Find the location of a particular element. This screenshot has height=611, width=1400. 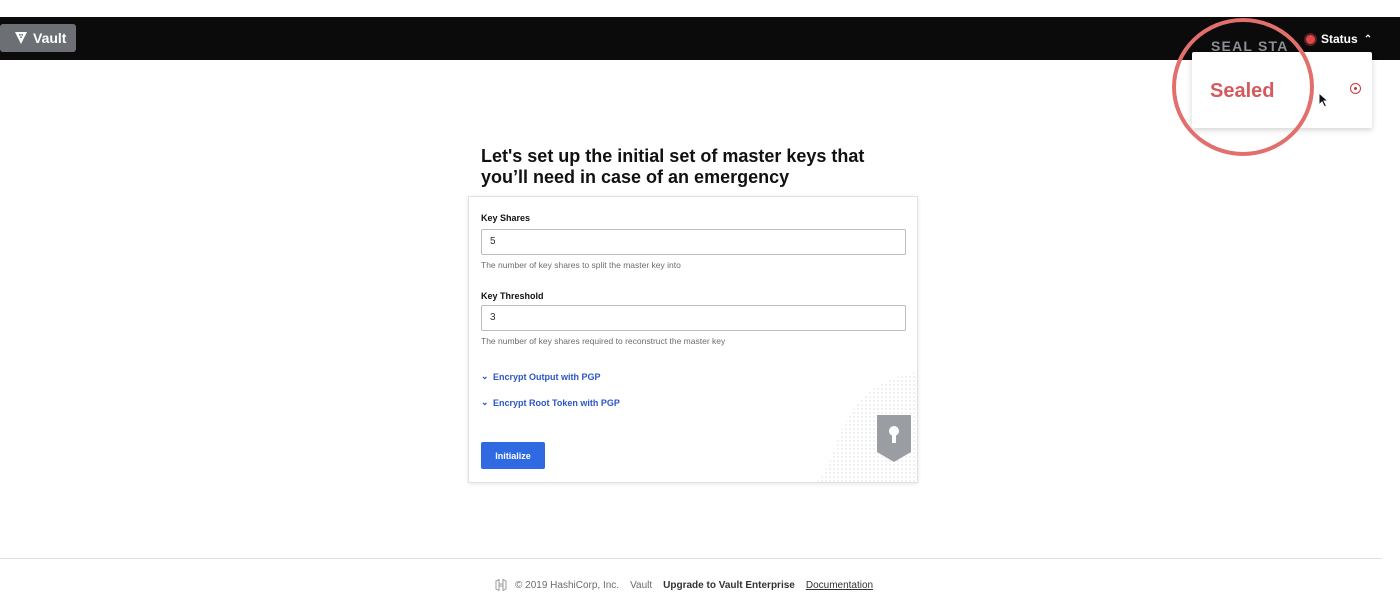

footer-vault: Vault is located at coordinates (641, 585).